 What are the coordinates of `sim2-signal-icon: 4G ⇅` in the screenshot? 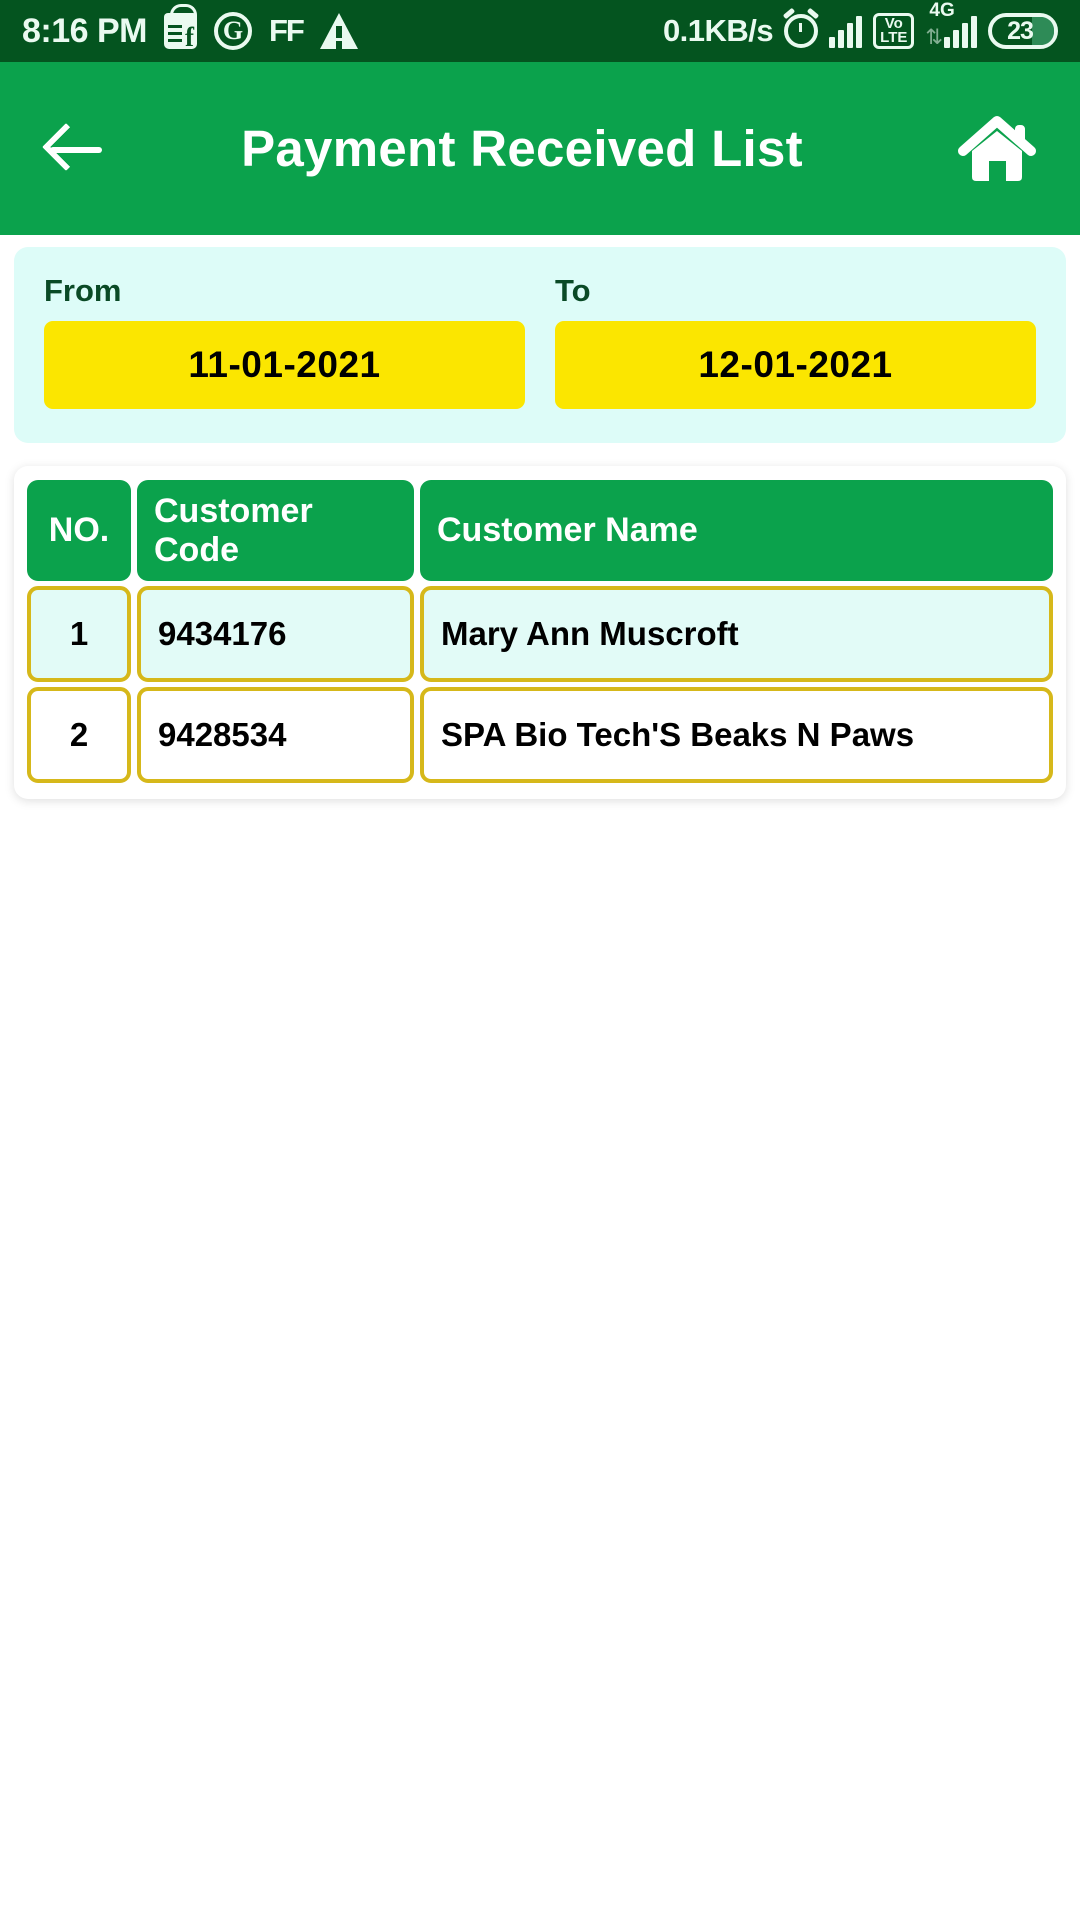 It's located at (951, 24).